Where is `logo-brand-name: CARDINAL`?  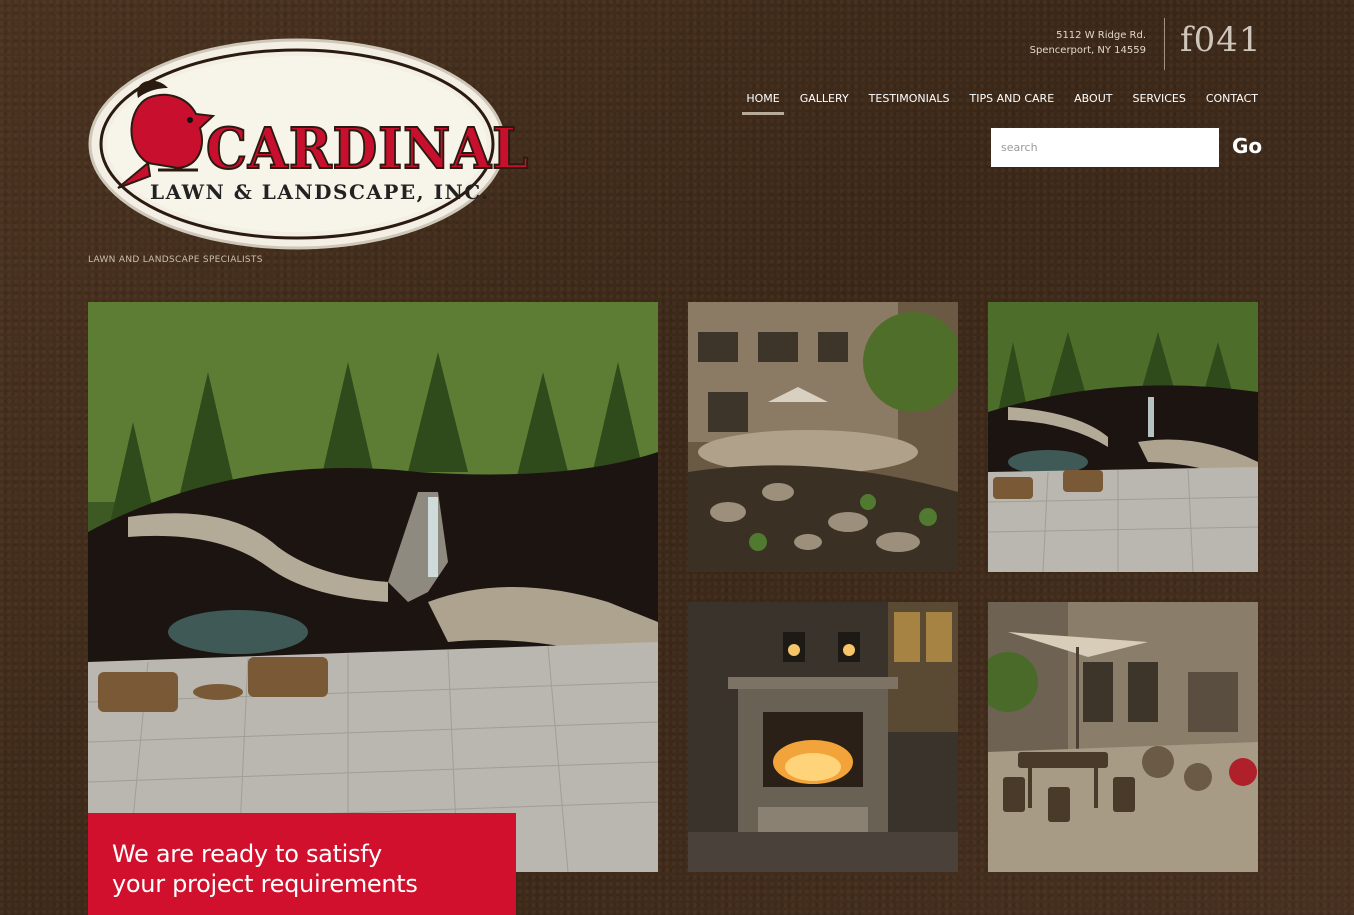 logo-brand-name: CARDINAL is located at coordinates (367, 149).